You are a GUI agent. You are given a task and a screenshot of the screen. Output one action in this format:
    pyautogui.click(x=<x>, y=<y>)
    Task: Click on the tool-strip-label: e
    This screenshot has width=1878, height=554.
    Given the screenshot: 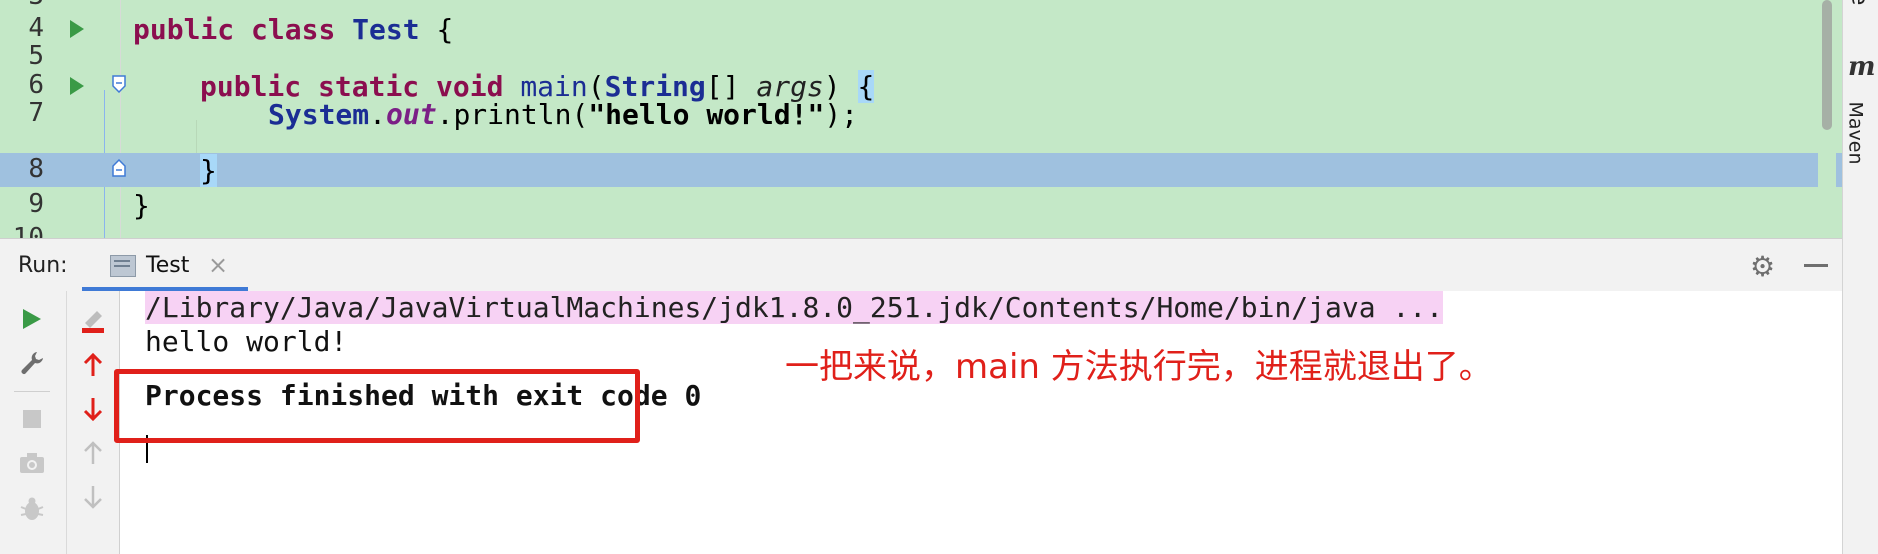 What is the action you would take?
    pyautogui.click(x=1858, y=2)
    